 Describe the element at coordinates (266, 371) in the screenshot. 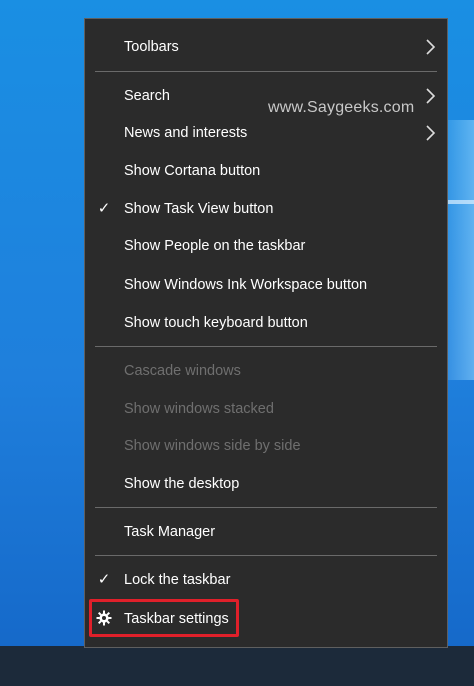

I see `menu-item-cascade-windows: Cascade windows` at that location.